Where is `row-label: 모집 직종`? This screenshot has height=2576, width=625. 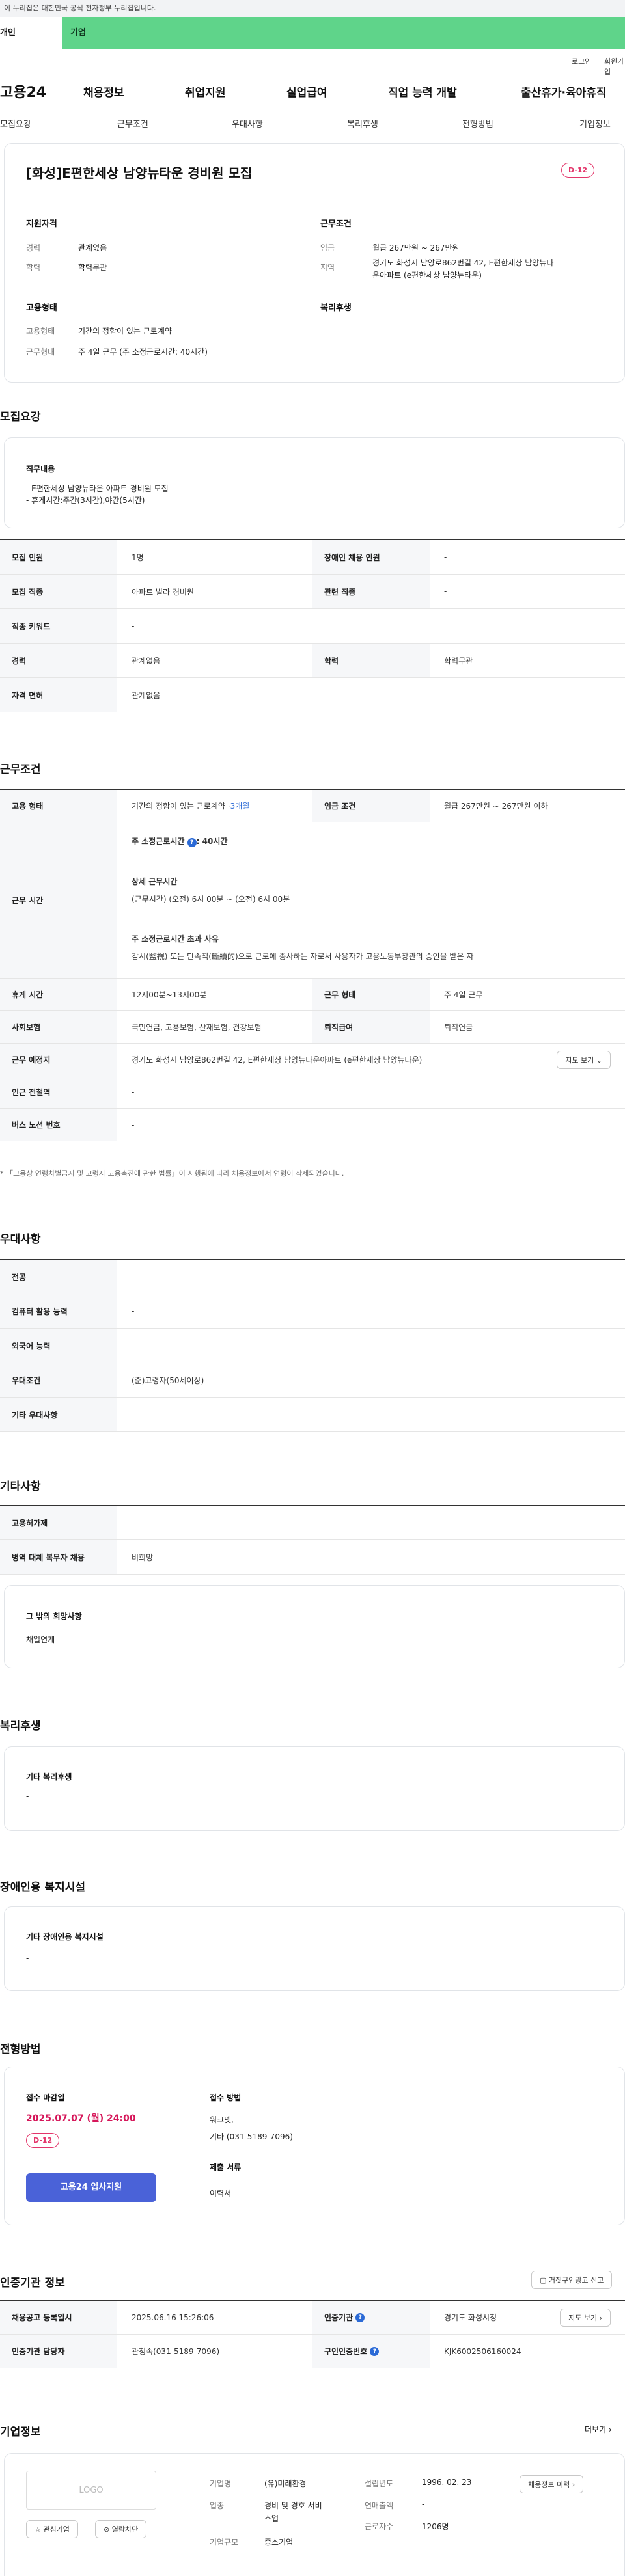 row-label: 모집 직종 is located at coordinates (58, 591).